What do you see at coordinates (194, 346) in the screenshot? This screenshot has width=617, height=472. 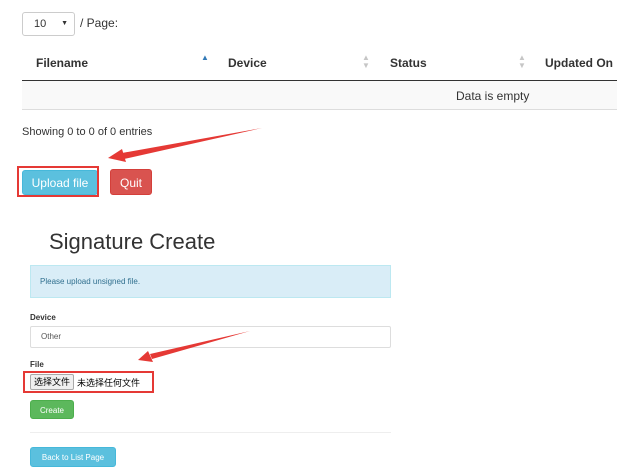 I see `annotation-arrow-file` at bounding box center [194, 346].